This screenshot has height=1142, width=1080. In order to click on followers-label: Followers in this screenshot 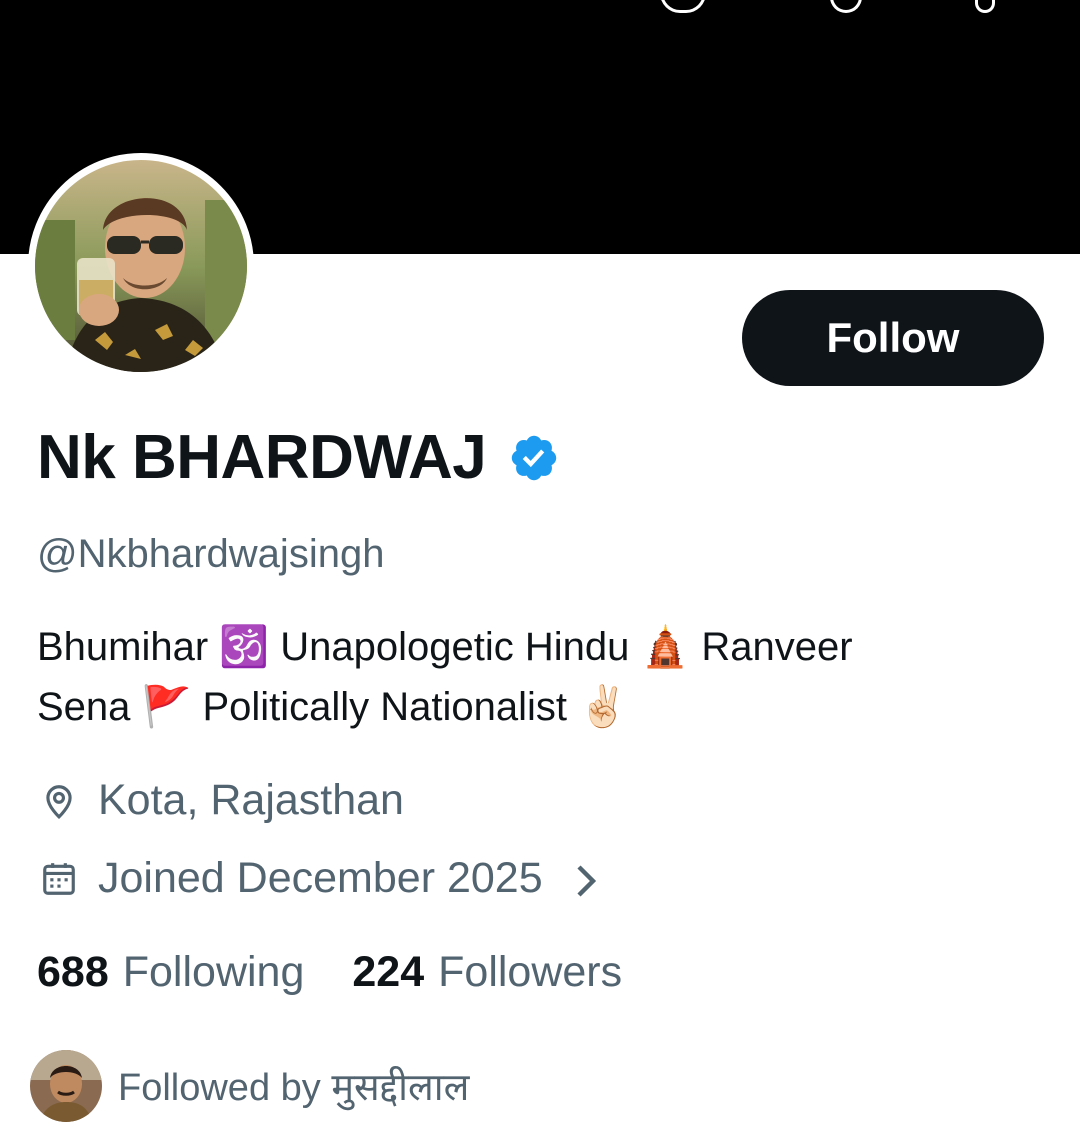, I will do `click(530, 972)`.